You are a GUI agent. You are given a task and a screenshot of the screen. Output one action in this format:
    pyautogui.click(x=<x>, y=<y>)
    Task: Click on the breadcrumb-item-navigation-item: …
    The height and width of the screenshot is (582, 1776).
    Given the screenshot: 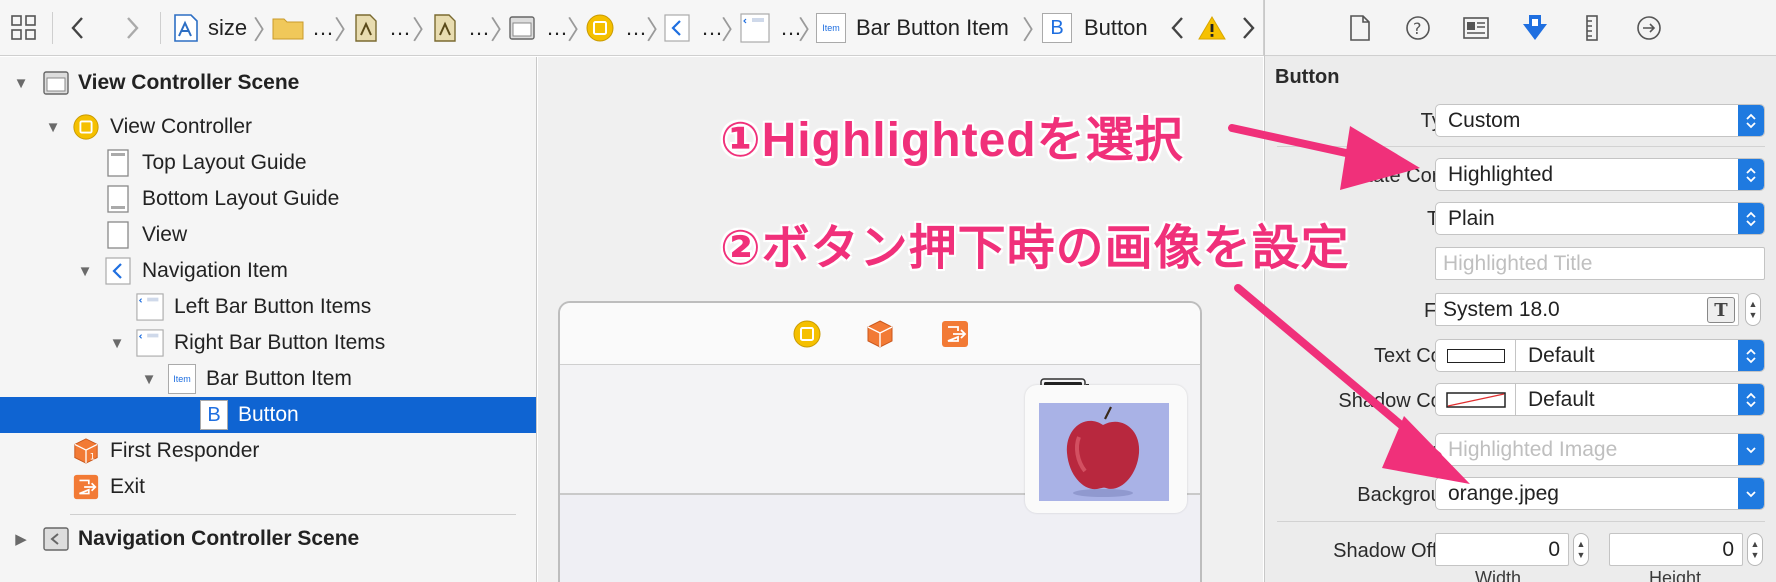 What is the action you would take?
    pyautogui.click(x=693, y=28)
    